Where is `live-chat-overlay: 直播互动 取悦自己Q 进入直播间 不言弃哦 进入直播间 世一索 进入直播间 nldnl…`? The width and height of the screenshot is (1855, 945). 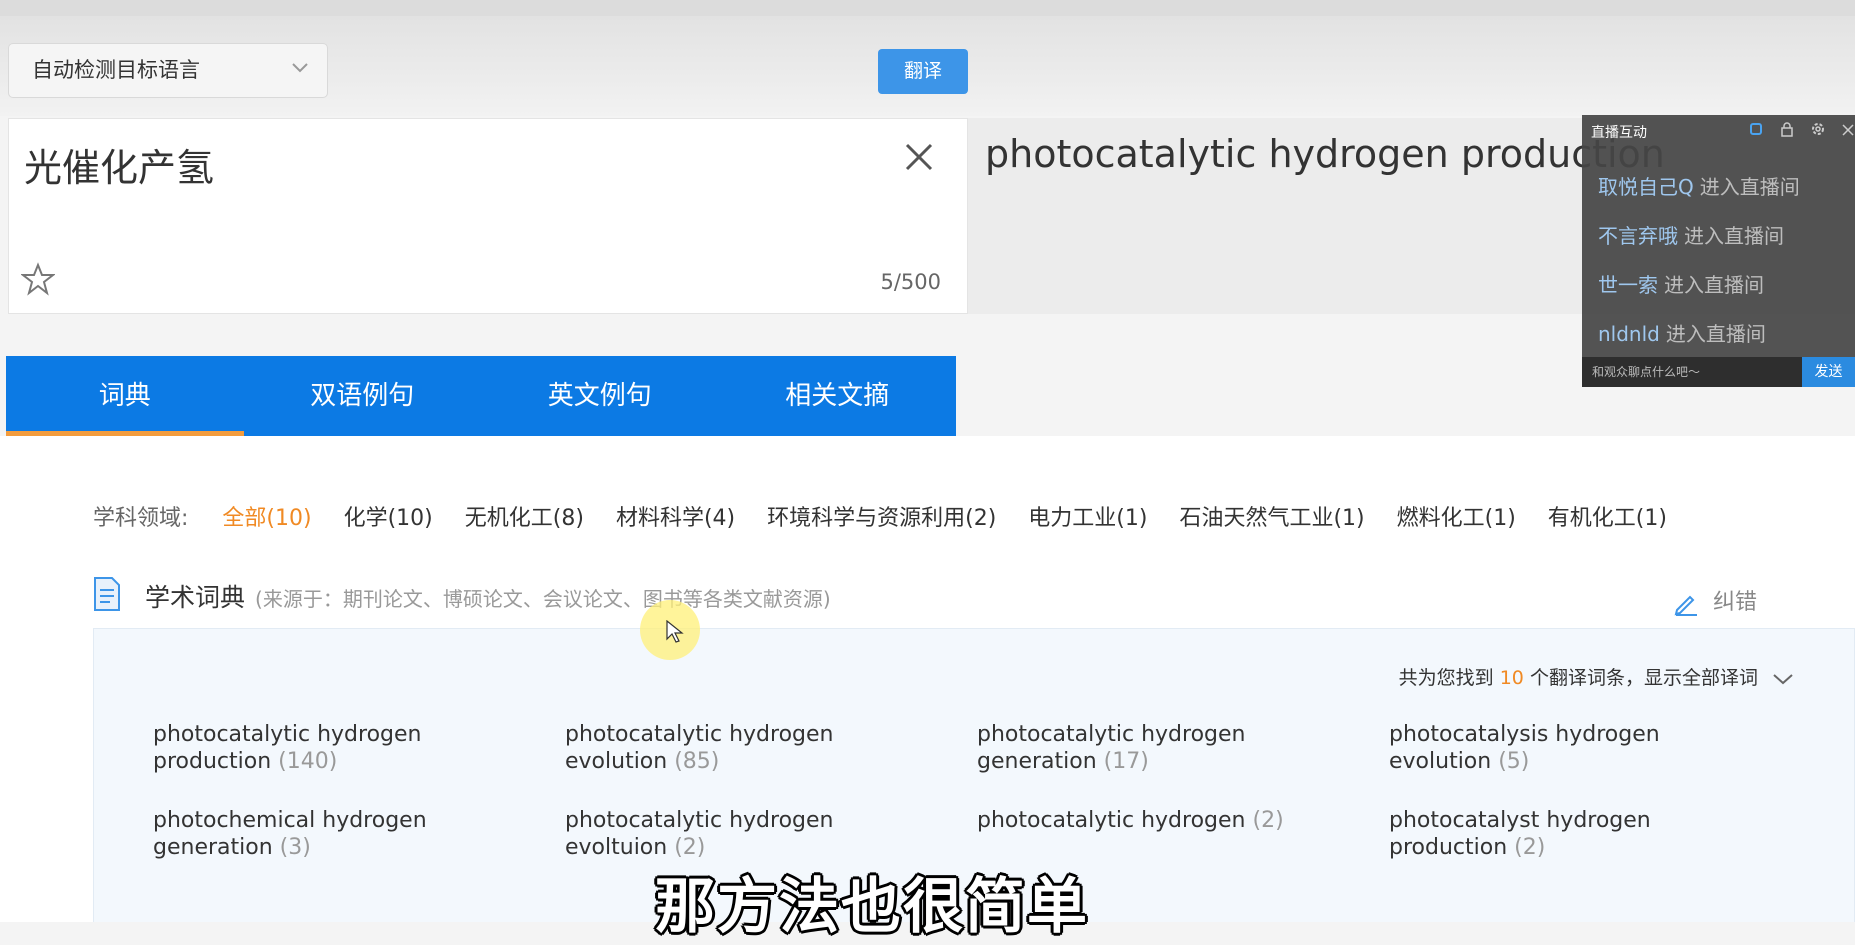 live-chat-overlay: 直播互动 取悦自己Q 进入直播间 不言弃哦 进入直播间 世一索 进入直播间 nldnl… is located at coordinates (1718, 251).